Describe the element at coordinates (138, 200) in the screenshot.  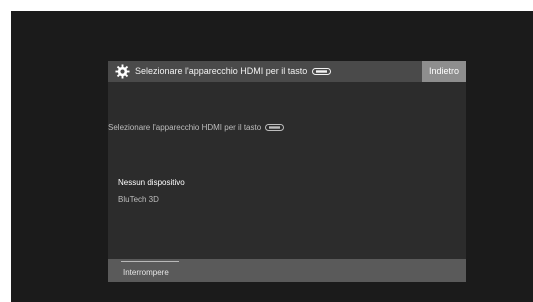
I see `option-blutech-3d: BluTech 3D` at that location.